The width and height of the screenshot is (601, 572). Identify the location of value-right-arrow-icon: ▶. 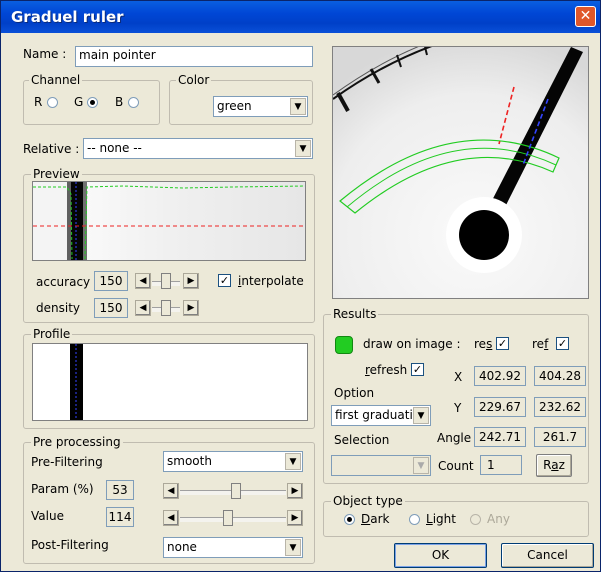
(295, 518).